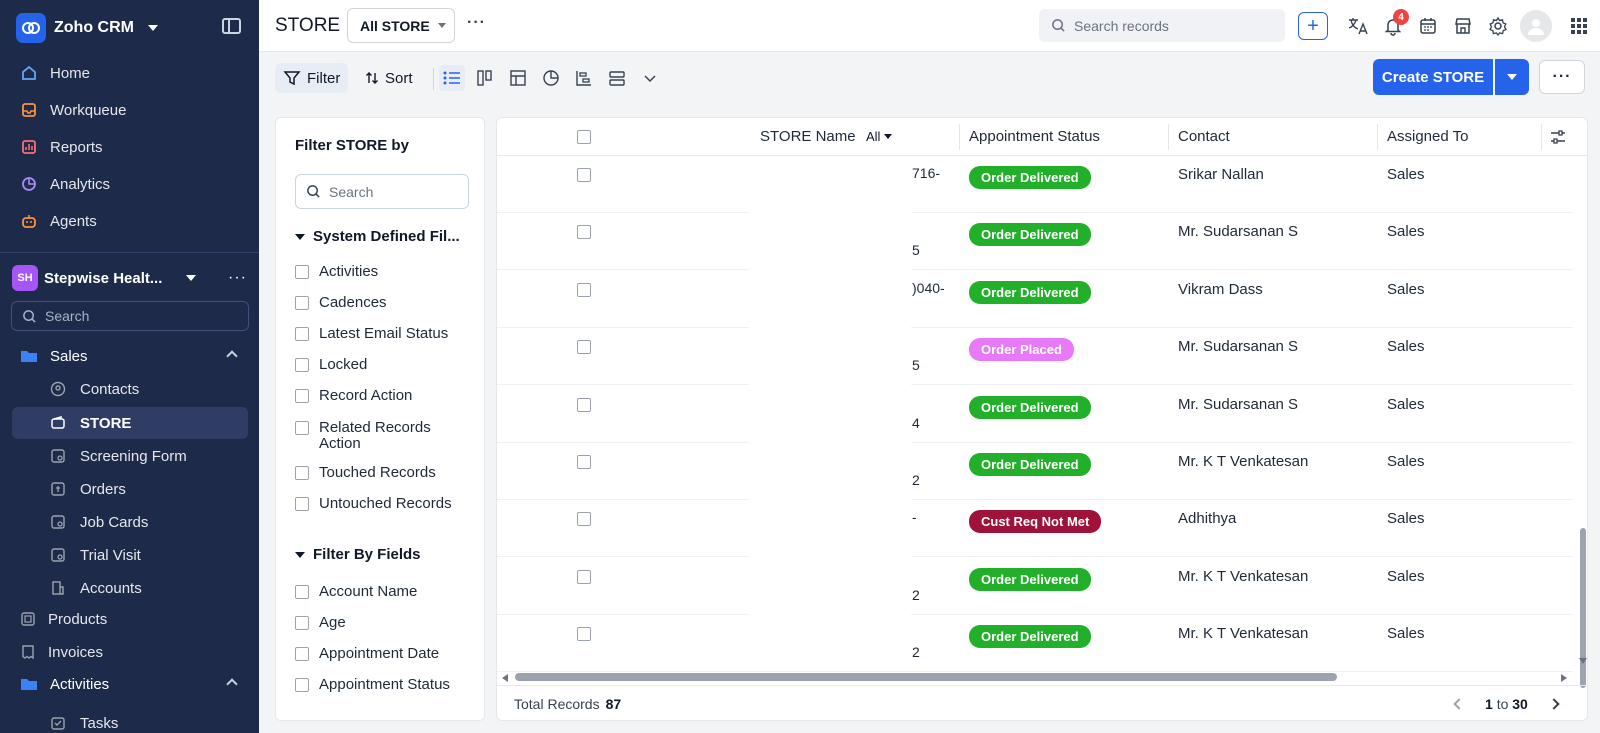 This screenshot has height=733, width=1600. I want to click on sidebar-group-activities: Activities, so click(130, 684).